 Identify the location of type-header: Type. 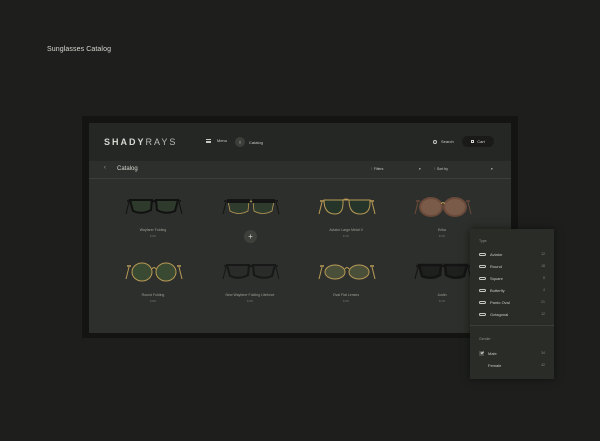
(483, 241).